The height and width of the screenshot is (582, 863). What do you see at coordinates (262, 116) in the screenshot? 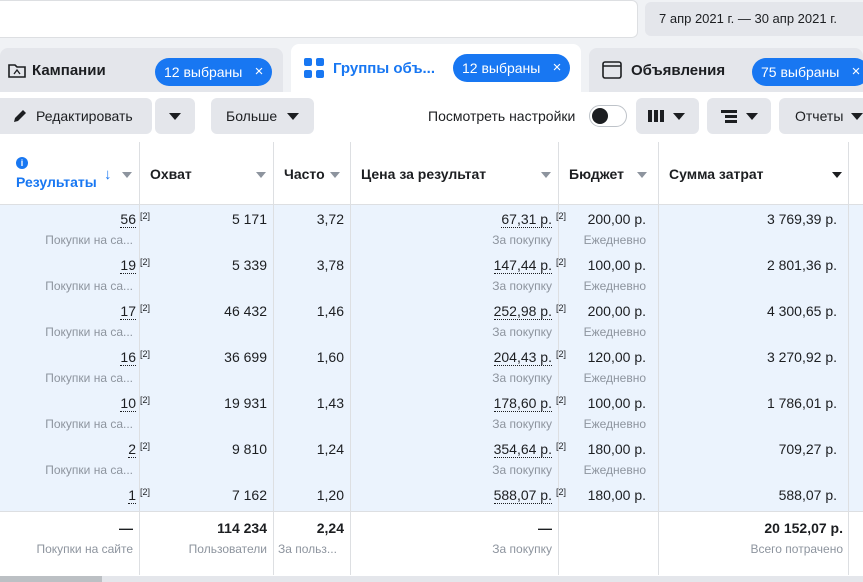
I see `more-button: Больше` at bounding box center [262, 116].